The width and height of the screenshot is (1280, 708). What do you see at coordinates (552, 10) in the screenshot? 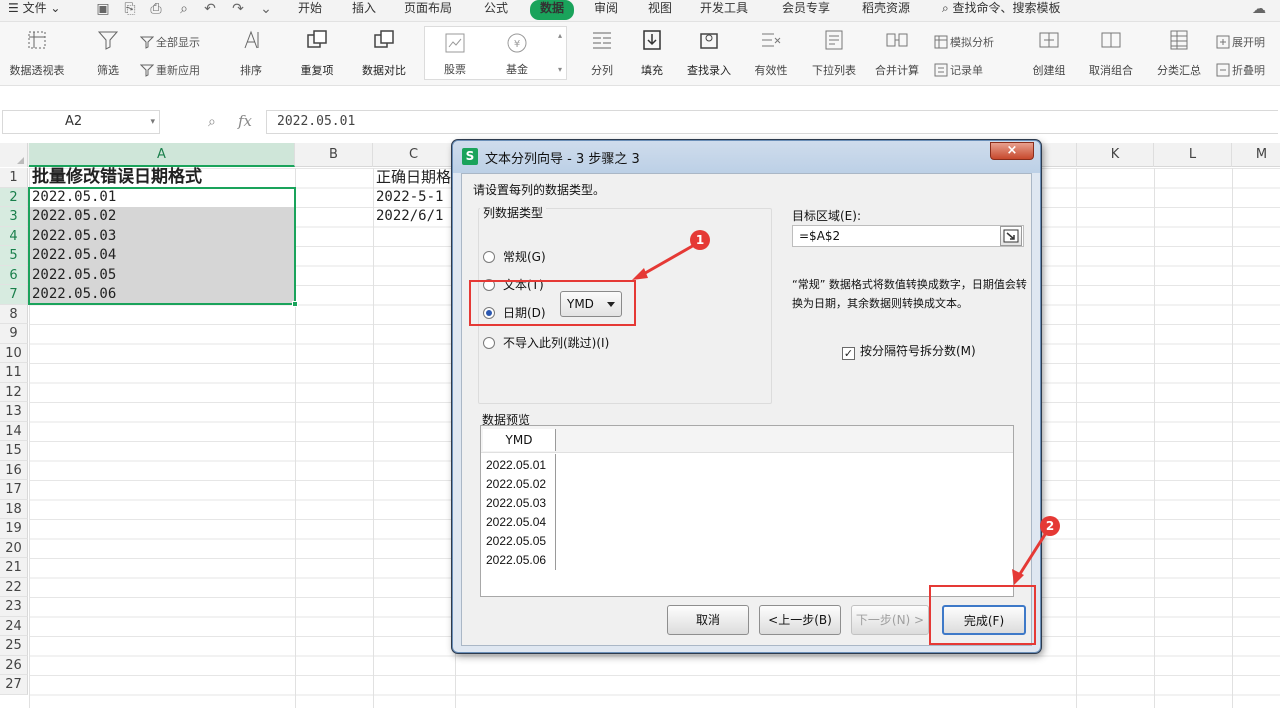
I see `tab-data: 数据` at bounding box center [552, 10].